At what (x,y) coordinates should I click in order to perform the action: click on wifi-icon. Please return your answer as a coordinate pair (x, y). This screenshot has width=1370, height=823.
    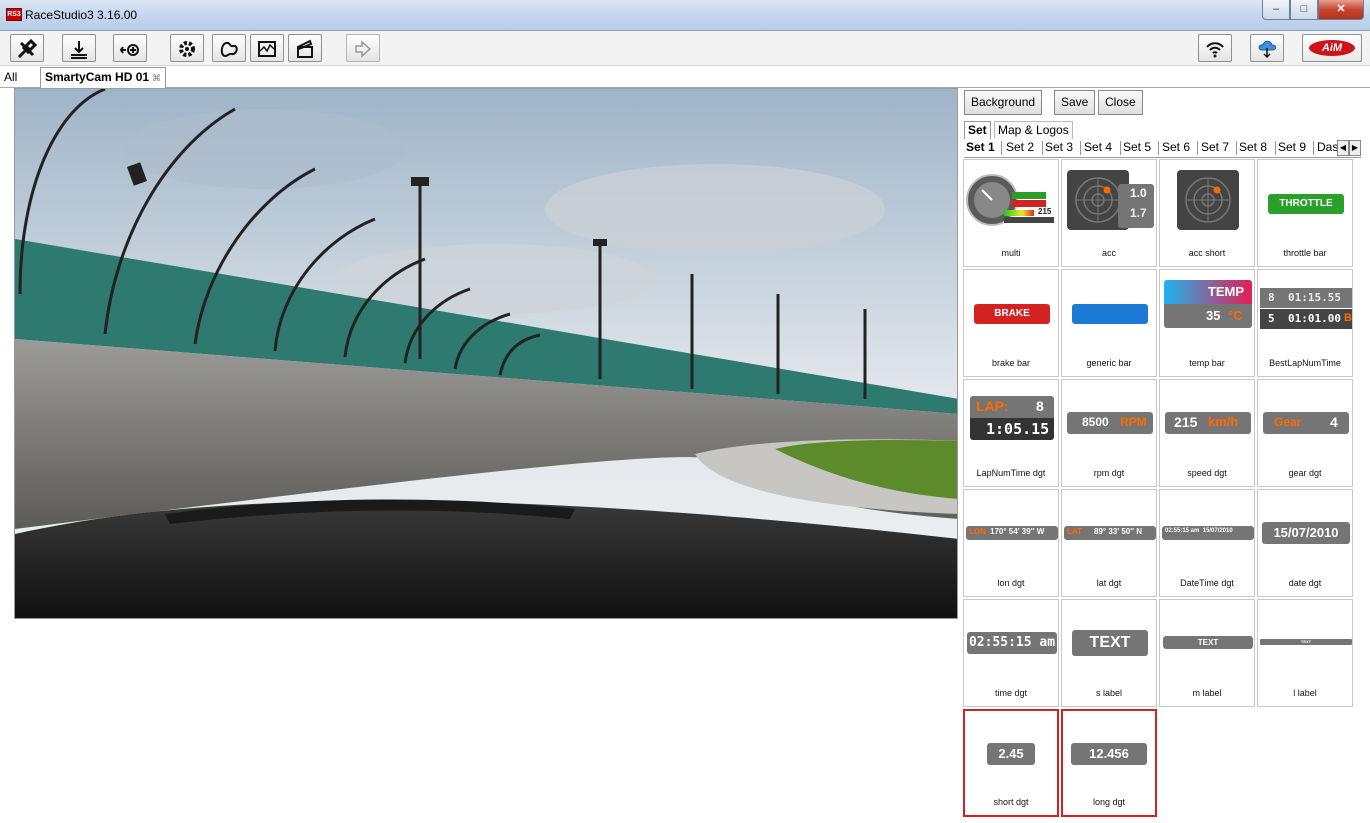
    Looking at the image, I should click on (1215, 48).